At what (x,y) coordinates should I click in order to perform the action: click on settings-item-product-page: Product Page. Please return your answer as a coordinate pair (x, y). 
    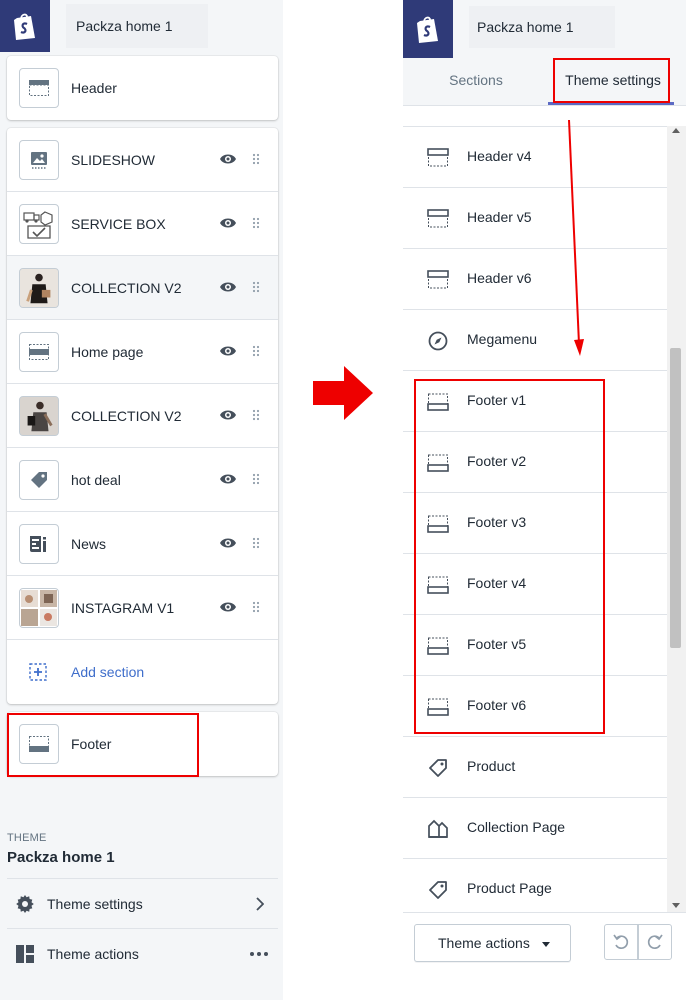
    Looking at the image, I should click on (535, 885).